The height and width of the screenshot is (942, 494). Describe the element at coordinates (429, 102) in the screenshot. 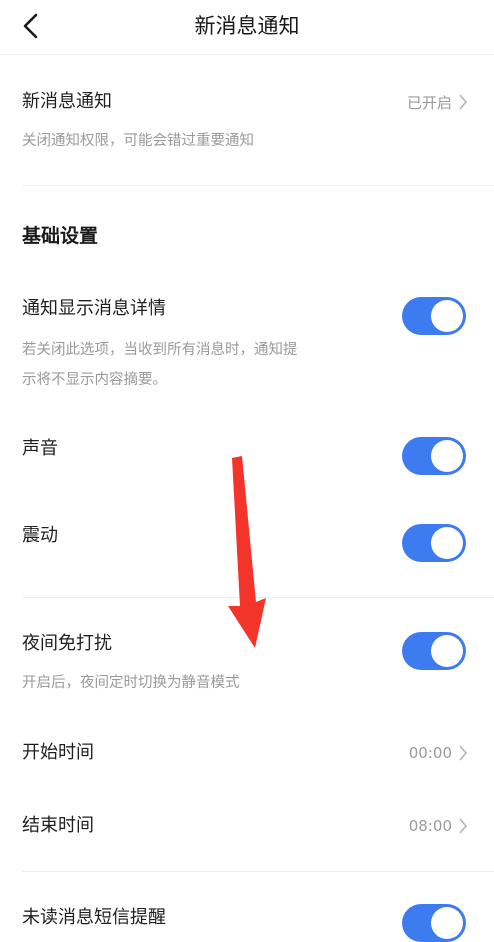

I see `notification-status-text: 已开启` at that location.